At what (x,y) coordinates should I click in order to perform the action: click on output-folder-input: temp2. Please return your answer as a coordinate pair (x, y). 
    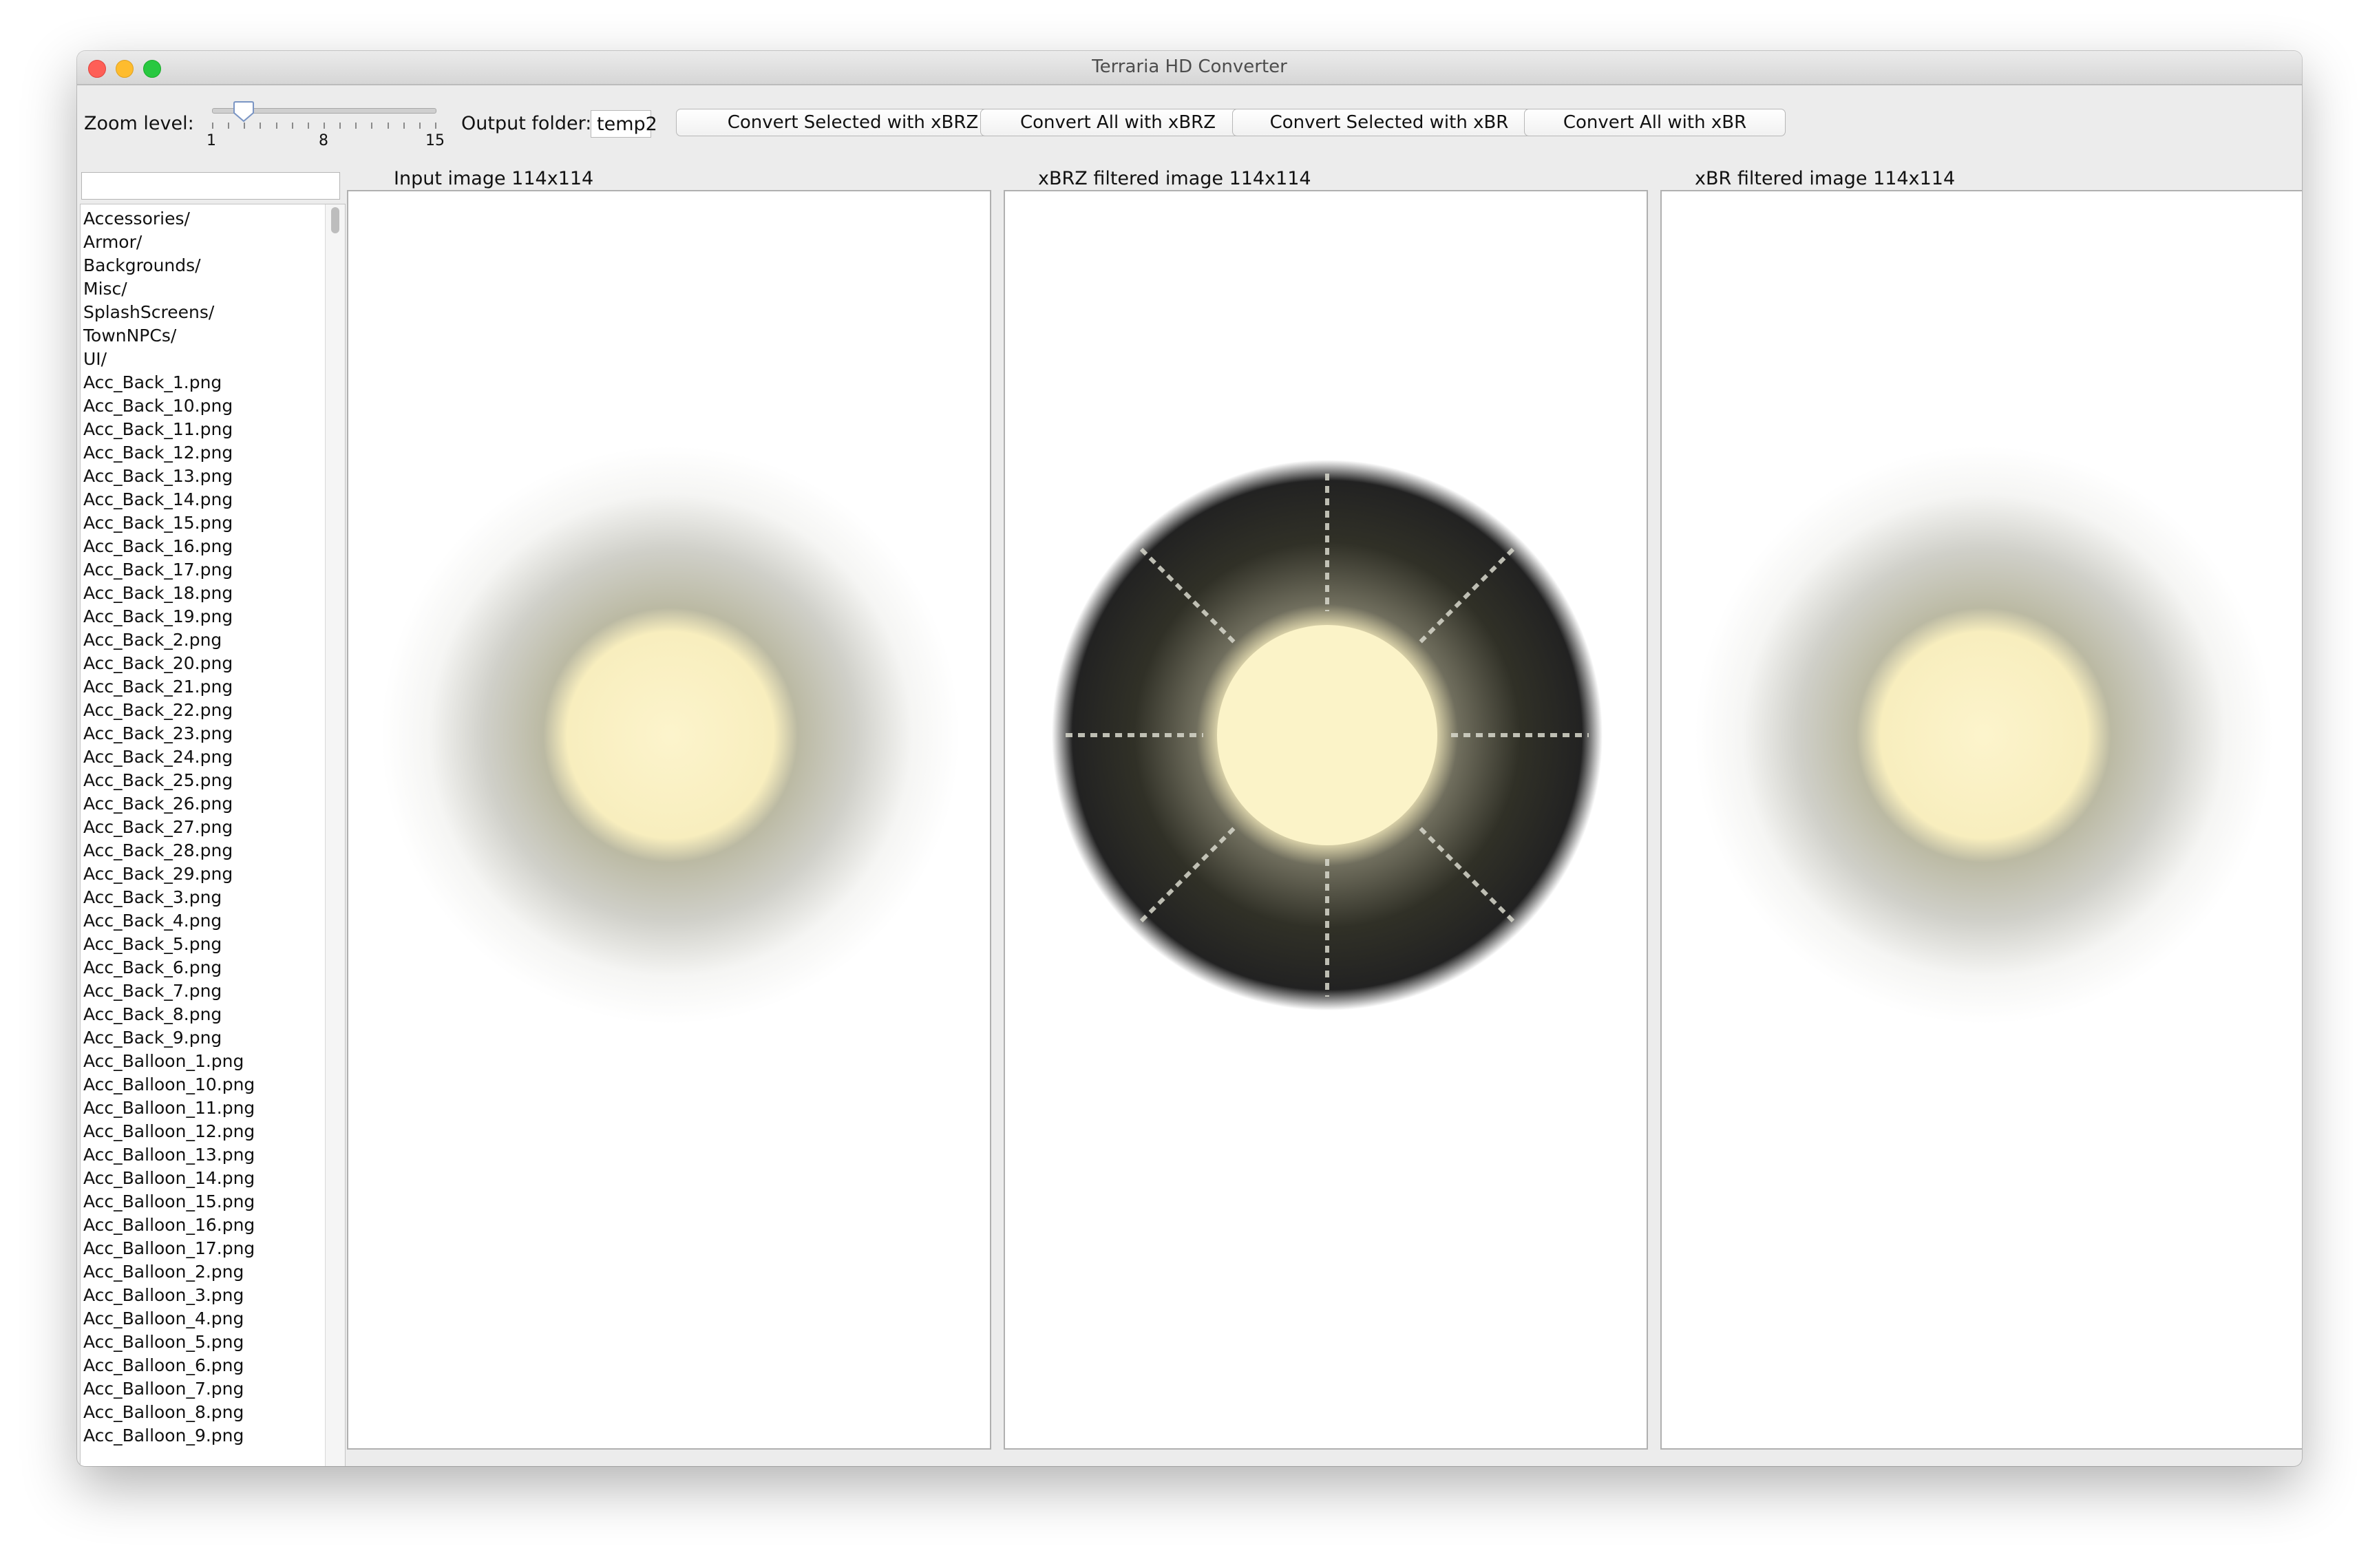
    Looking at the image, I should click on (624, 124).